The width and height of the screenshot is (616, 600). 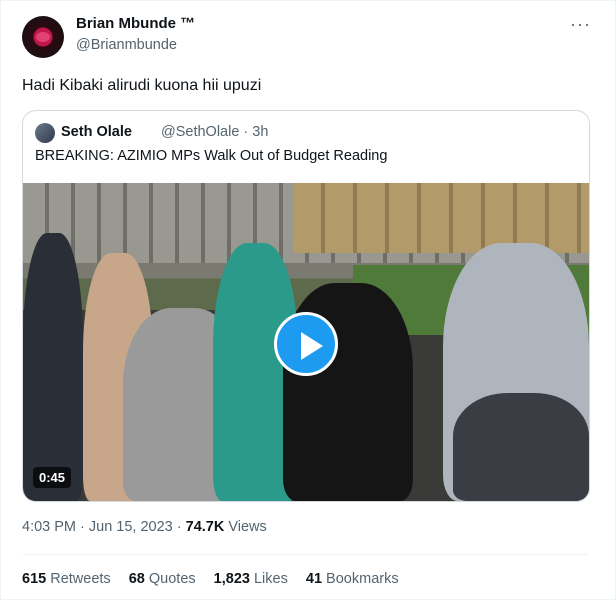 I want to click on divider, so click(x=305, y=554).